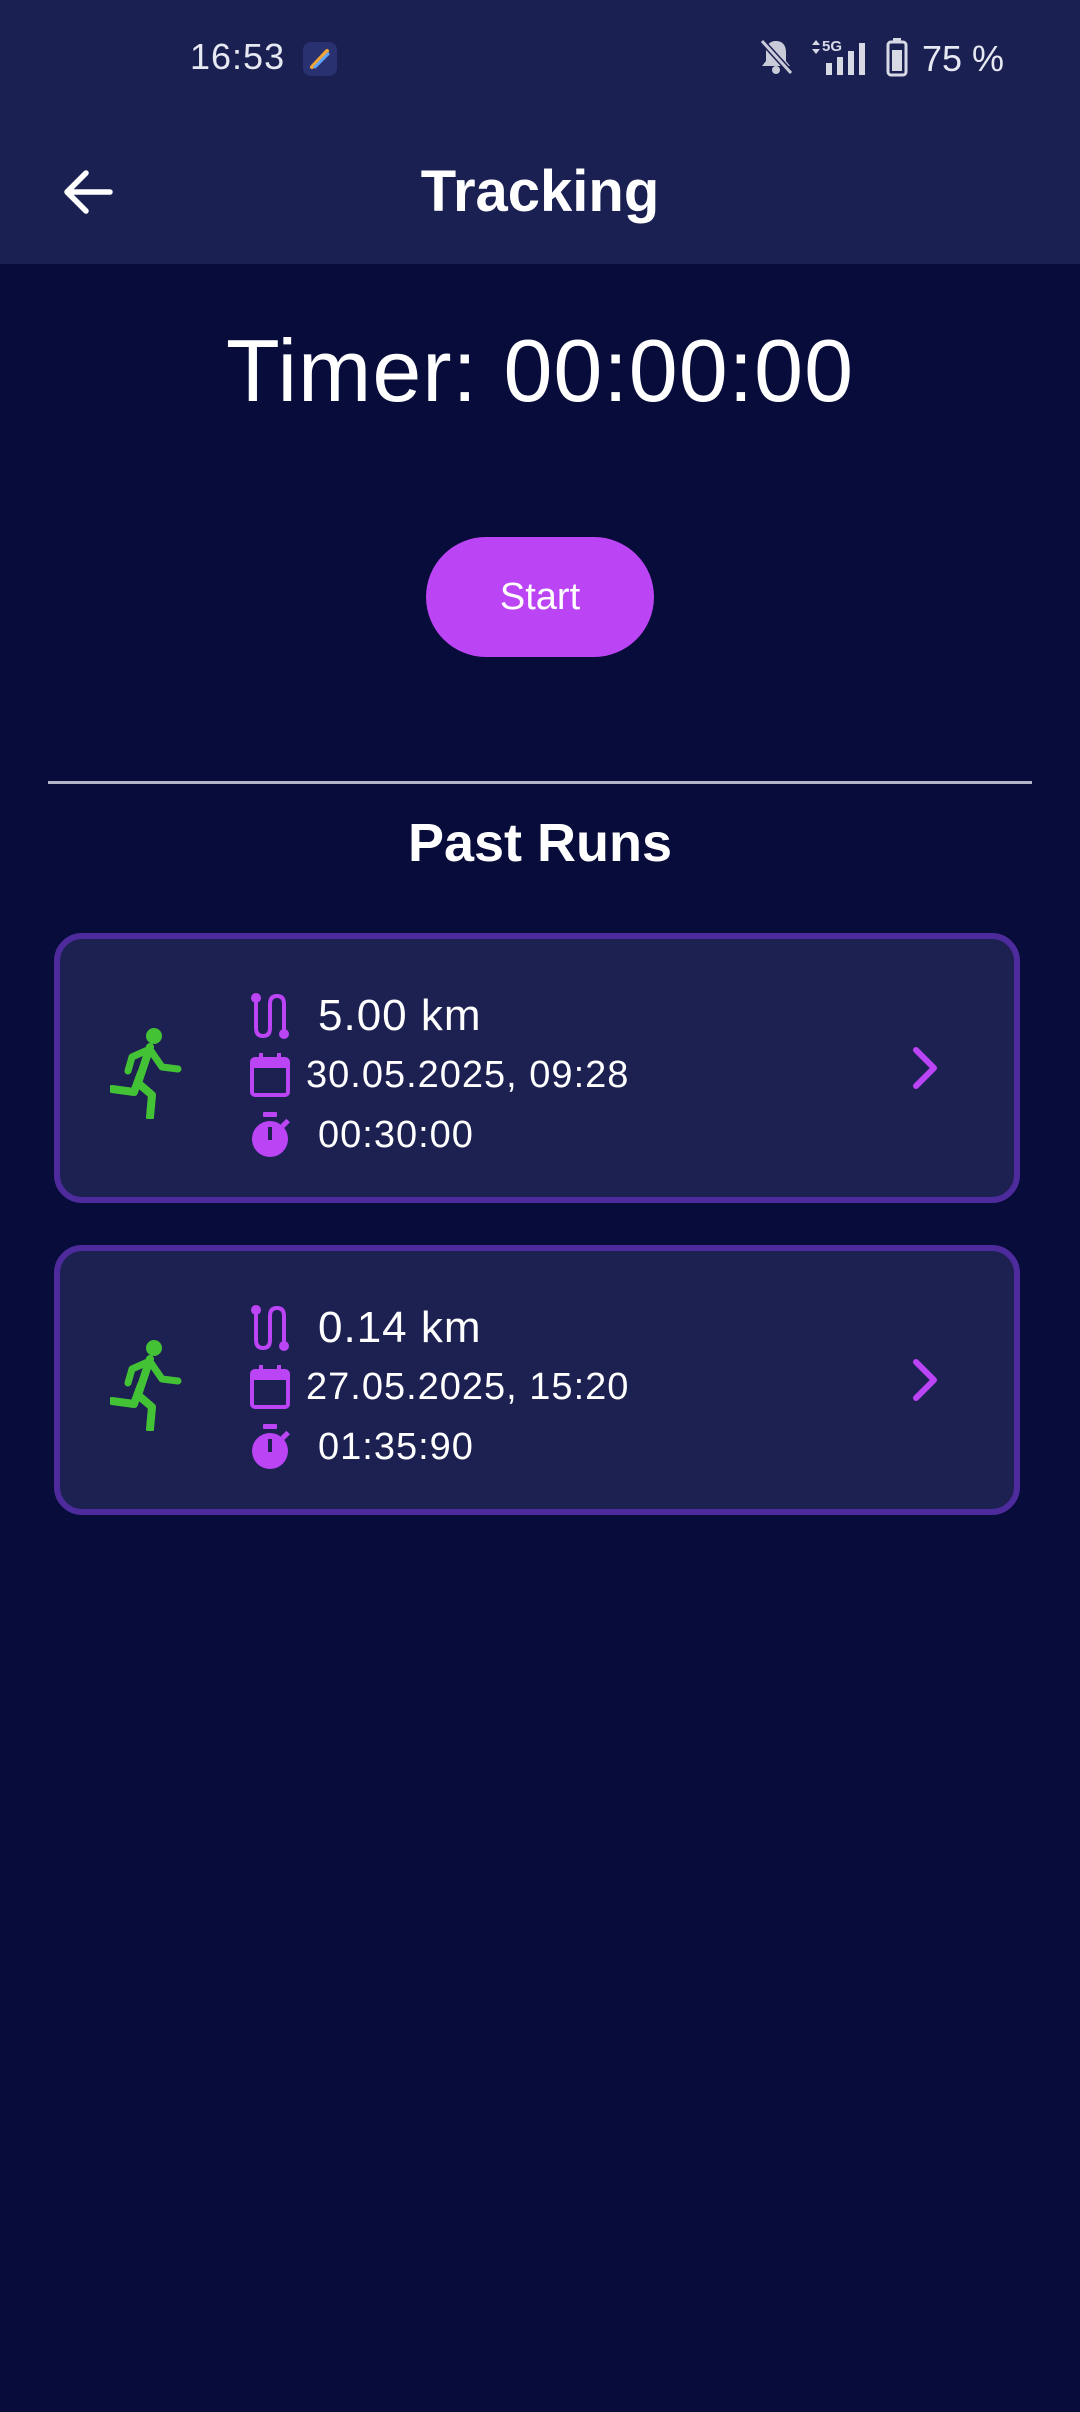 The width and height of the screenshot is (1080, 2412). I want to click on page-title: Tracking, so click(540, 191).